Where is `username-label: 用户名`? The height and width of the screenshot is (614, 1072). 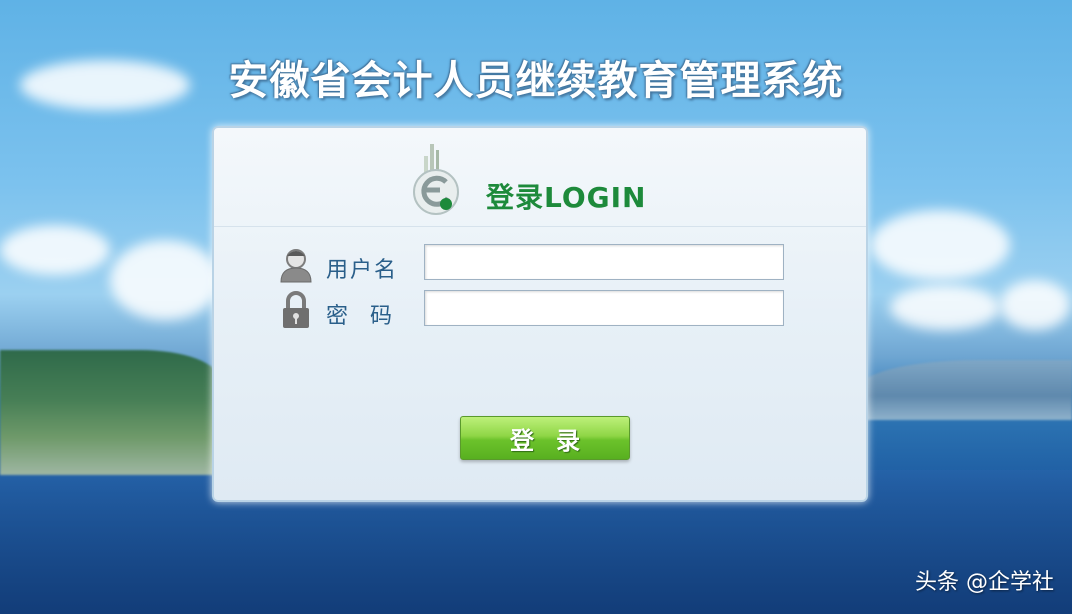 username-label: 用户名 is located at coordinates (362, 270).